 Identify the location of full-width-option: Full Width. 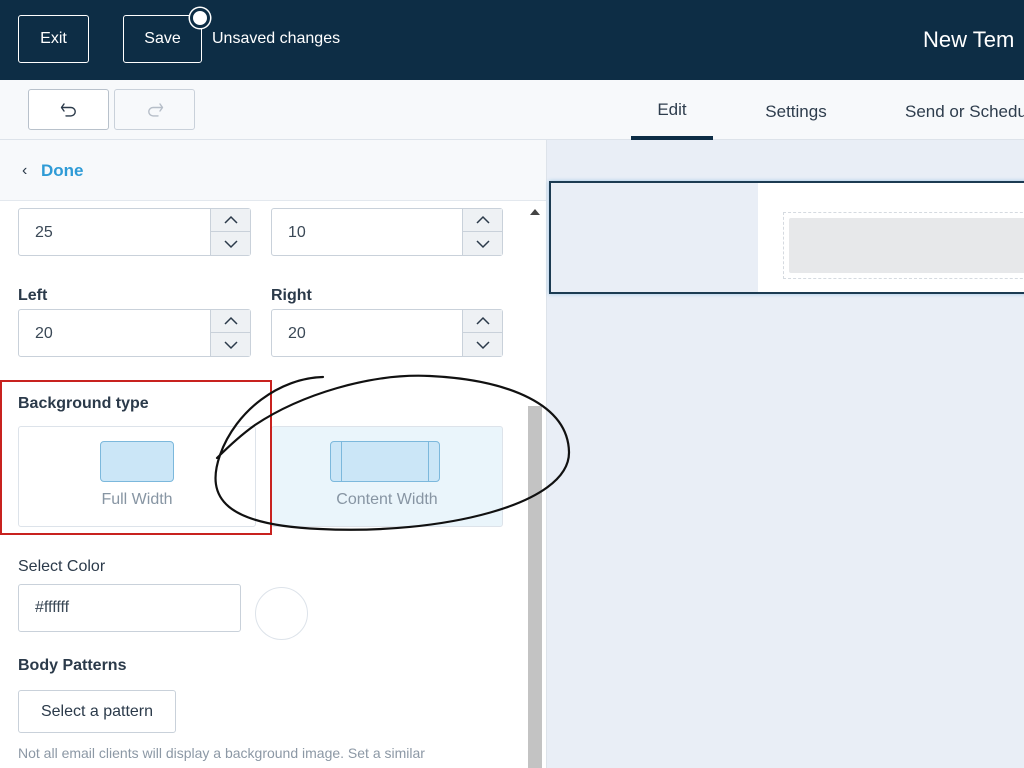
(137, 476).